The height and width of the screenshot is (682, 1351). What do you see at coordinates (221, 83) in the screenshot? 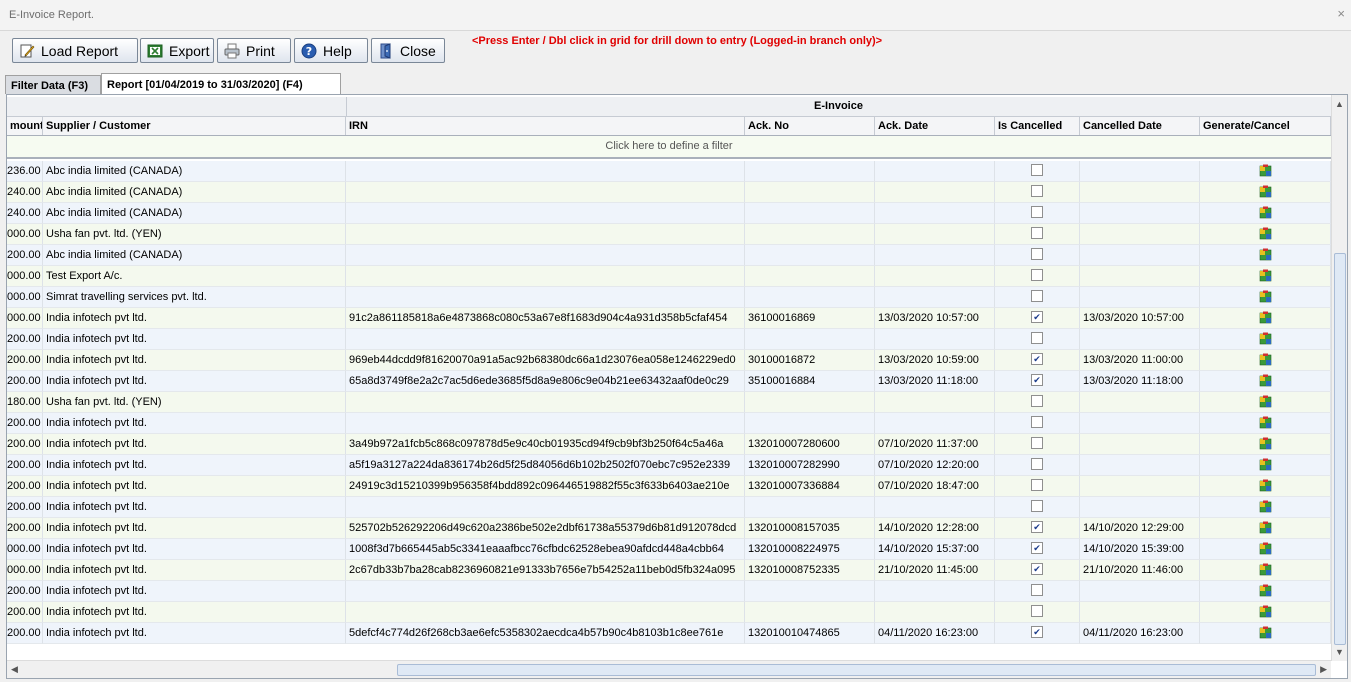
I see `tab-report: Report [01/04/2019 to 31/03/2020] (F4)` at bounding box center [221, 83].